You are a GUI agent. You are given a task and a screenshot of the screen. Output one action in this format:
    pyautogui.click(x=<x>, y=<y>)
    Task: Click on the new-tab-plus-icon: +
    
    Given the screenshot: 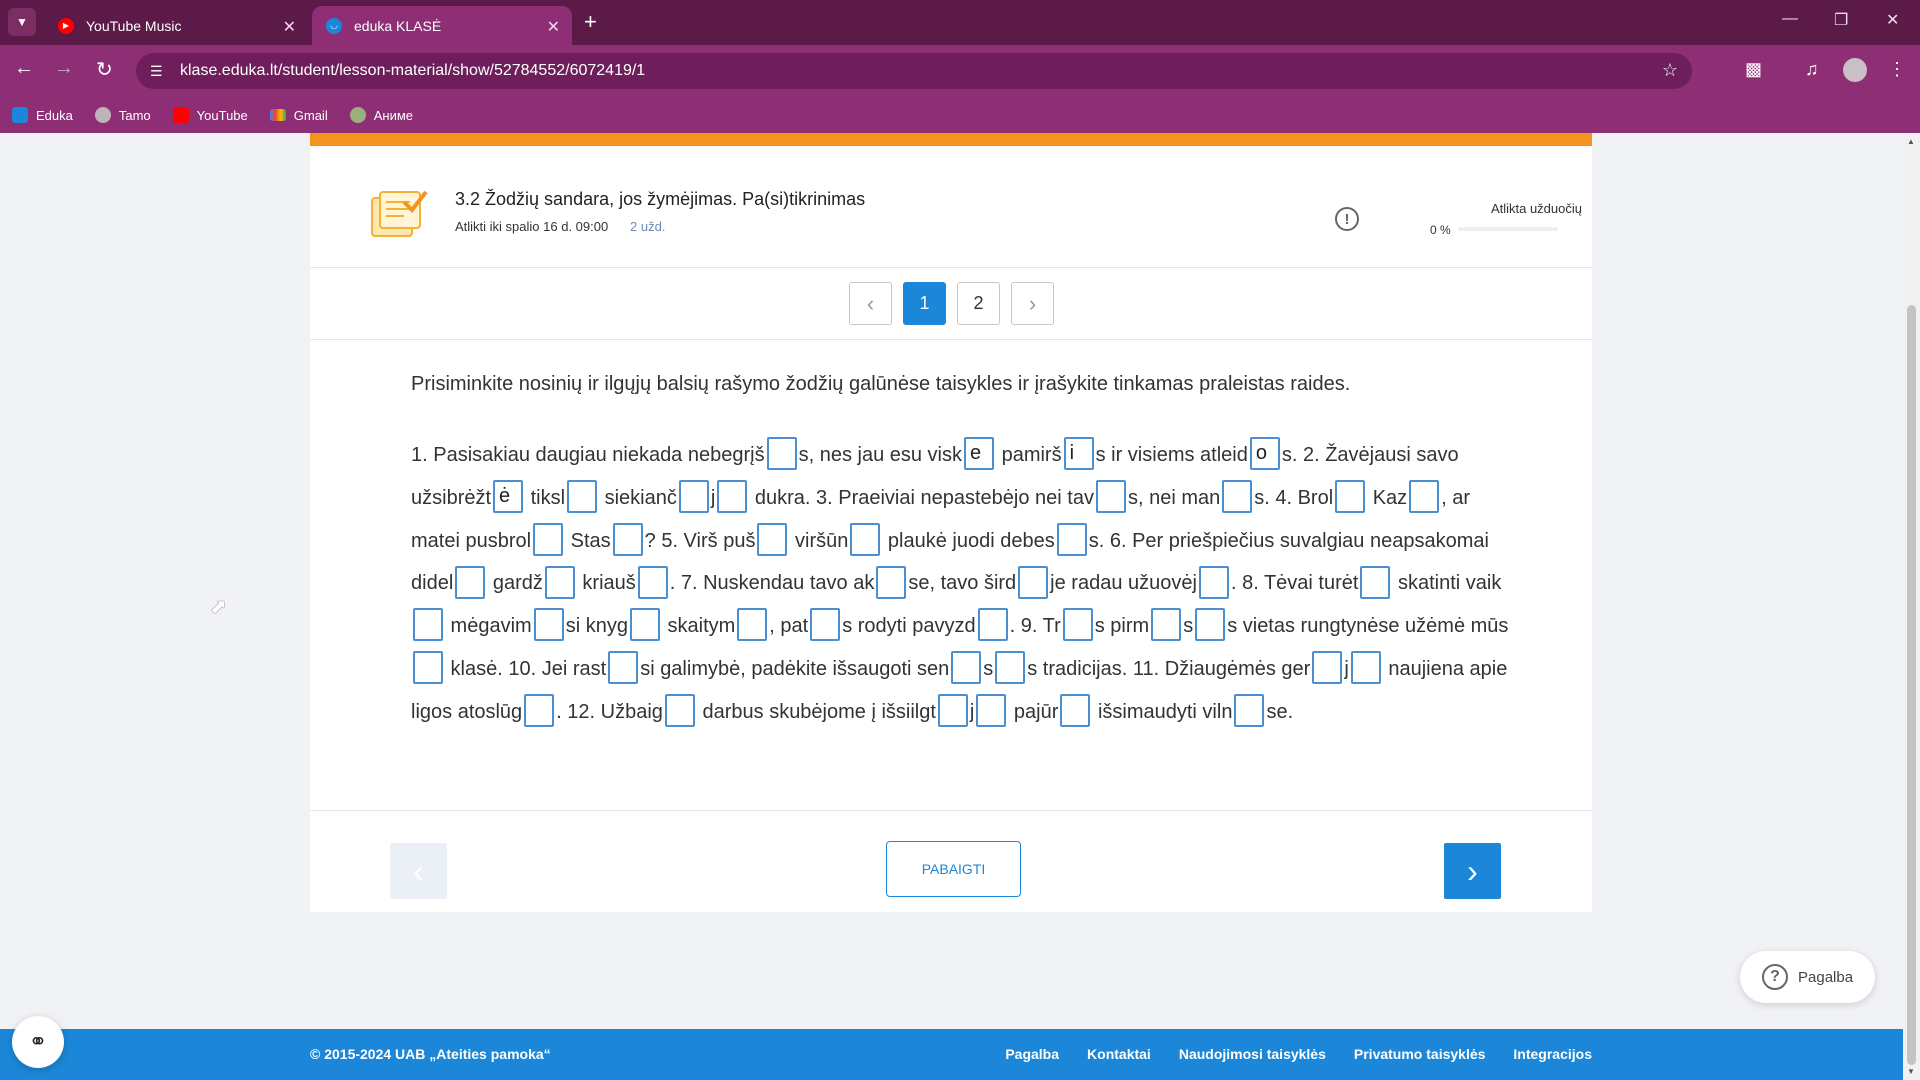 What is the action you would take?
    pyautogui.click(x=590, y=22)
    